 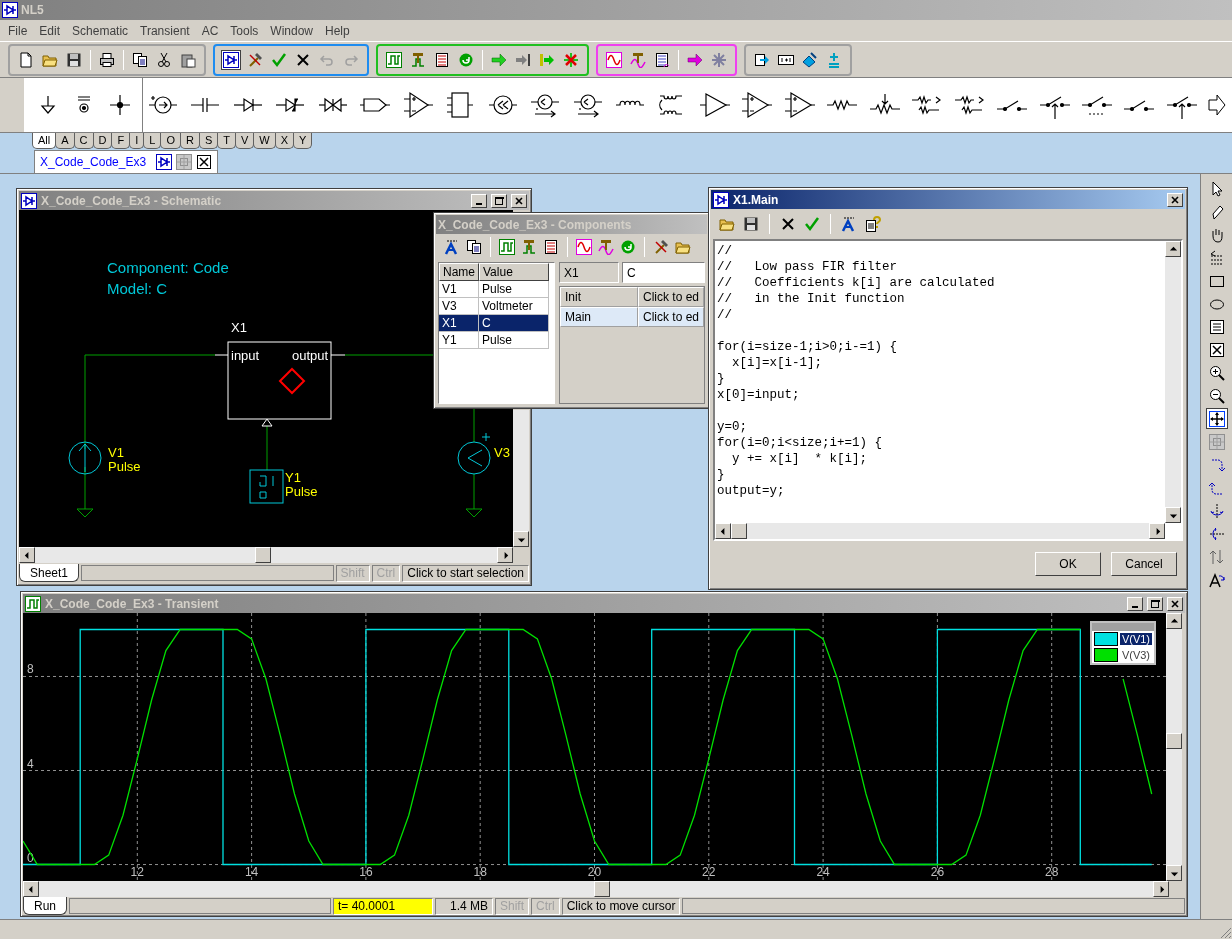 I want to click on flip-horizontal-icon, so click(x=1216, y=533).